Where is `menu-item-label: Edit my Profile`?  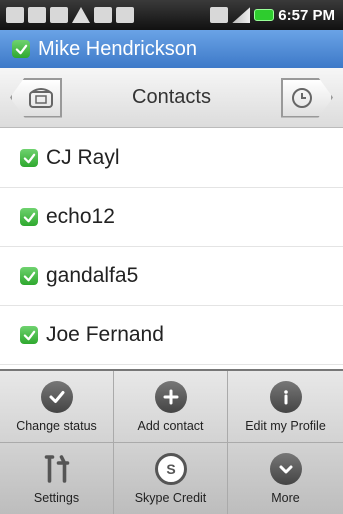 menu-item-label: Edit my Profile is located at coordinates (285, 425).